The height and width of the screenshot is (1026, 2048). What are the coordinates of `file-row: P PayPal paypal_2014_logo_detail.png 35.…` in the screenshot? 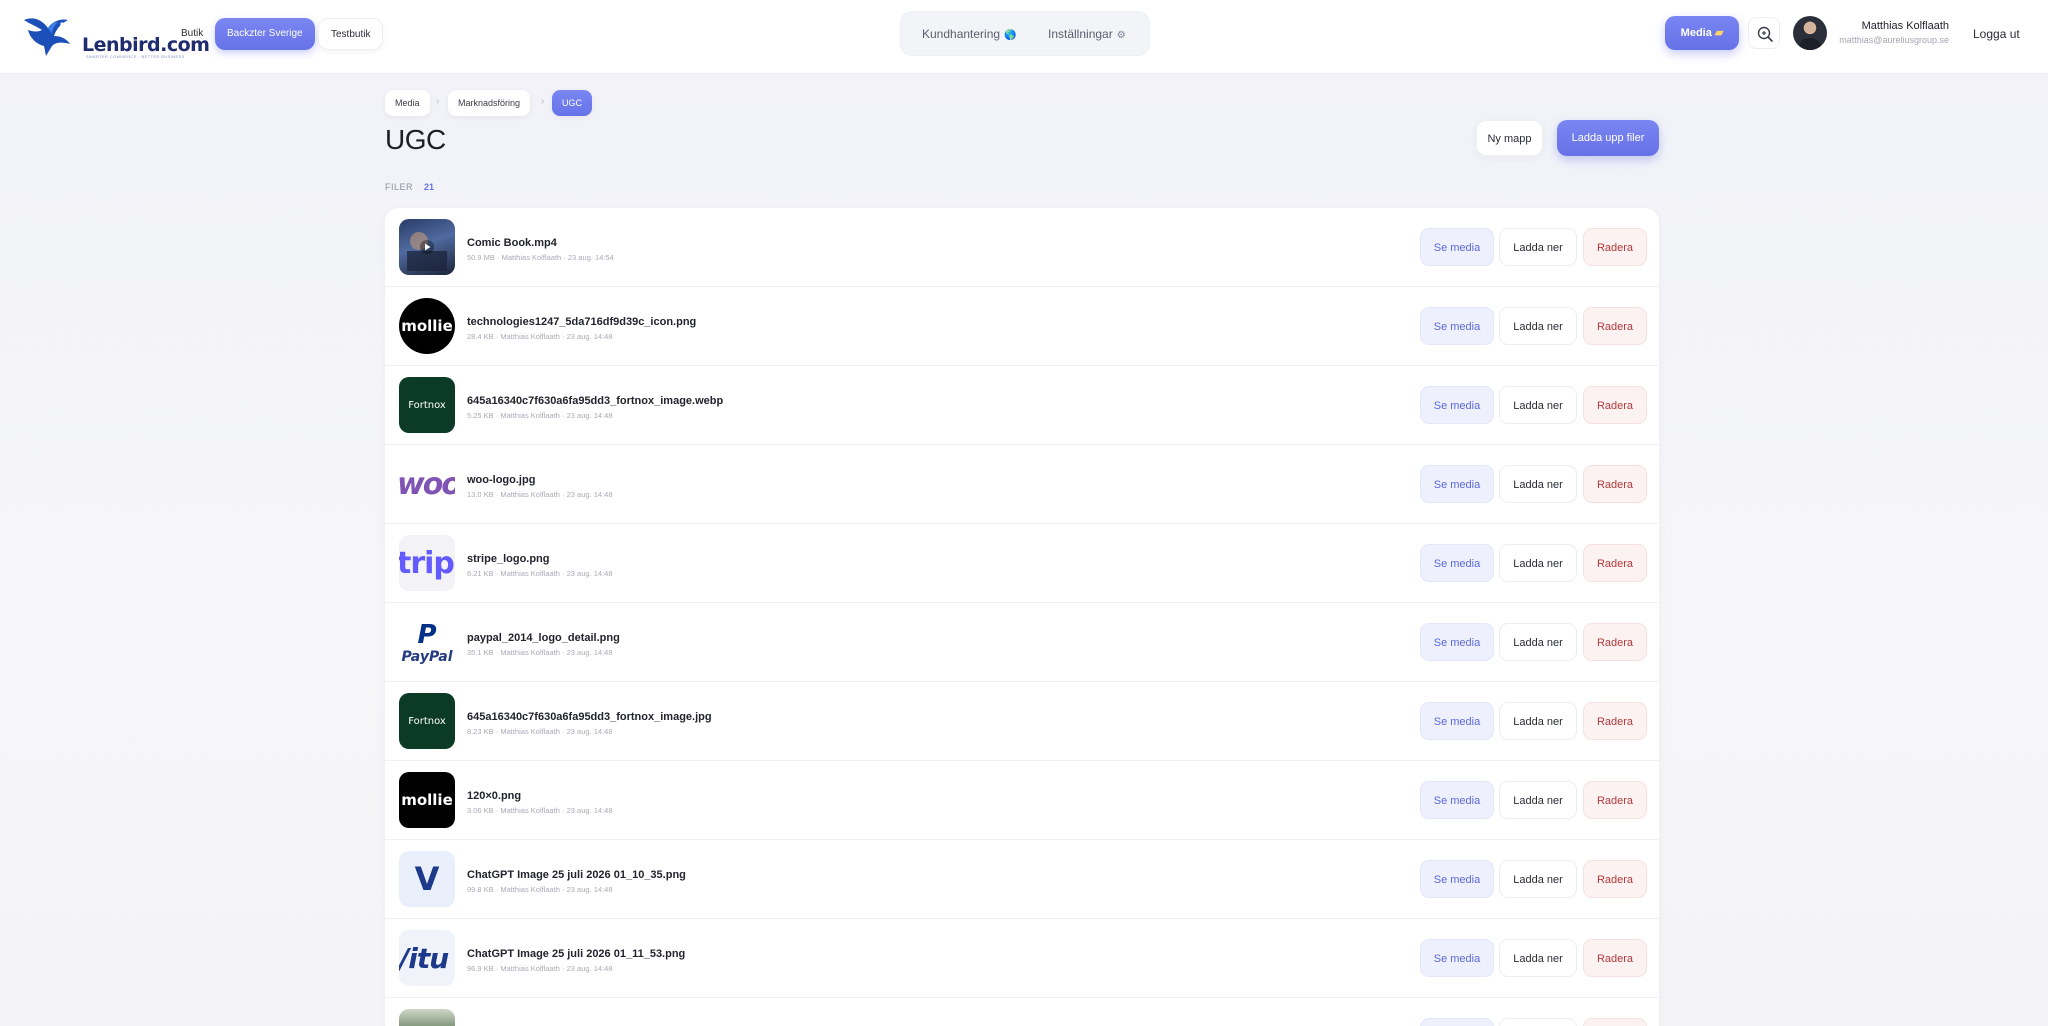 It's located at (1022, 642).